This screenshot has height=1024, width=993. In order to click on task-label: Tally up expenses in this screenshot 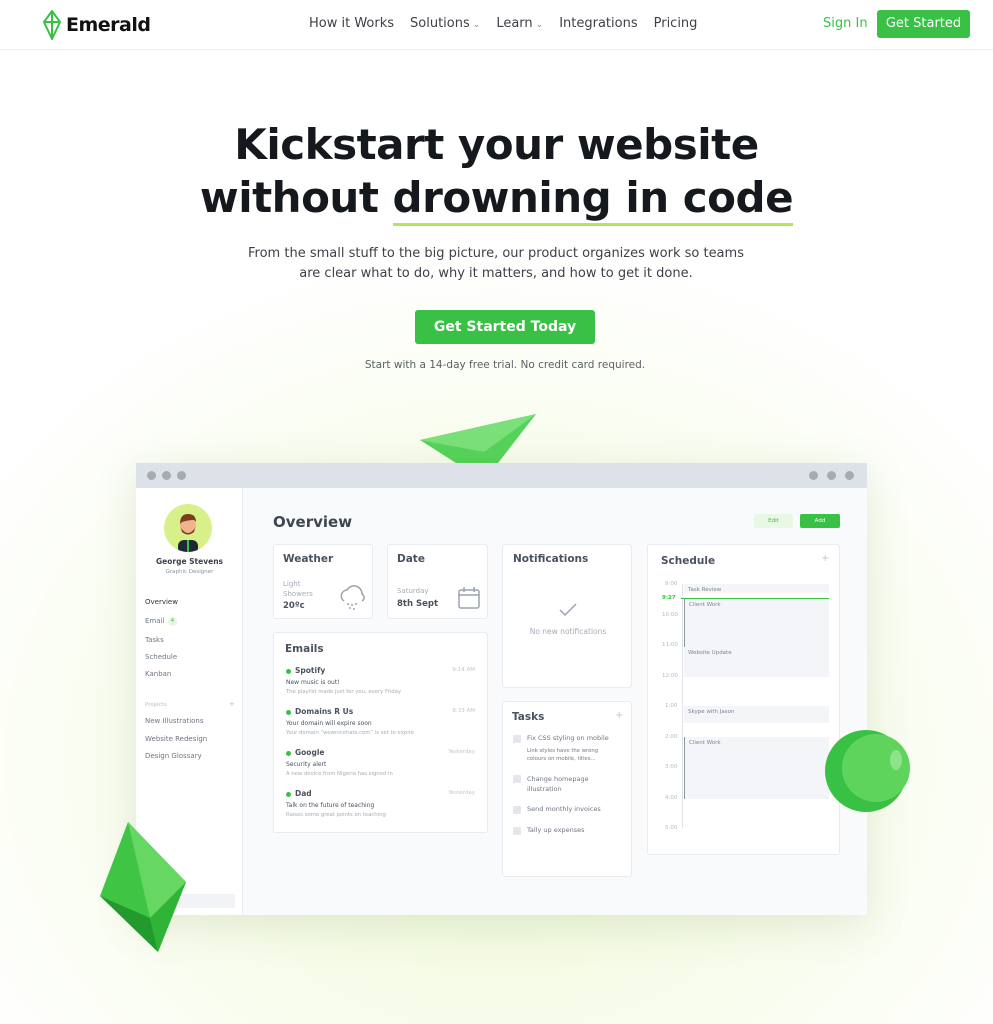, I will do `click(556, 830)`.